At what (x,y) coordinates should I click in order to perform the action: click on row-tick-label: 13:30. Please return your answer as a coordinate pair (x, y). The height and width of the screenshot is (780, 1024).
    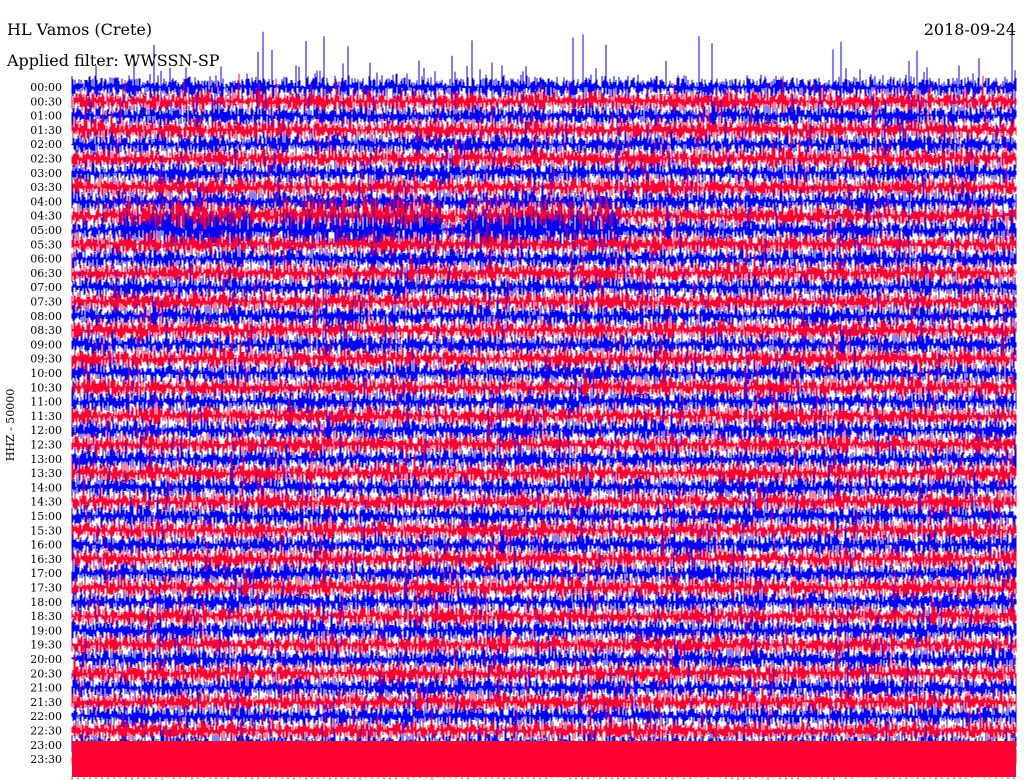
    Looking at the image, I should click on (46, 473).